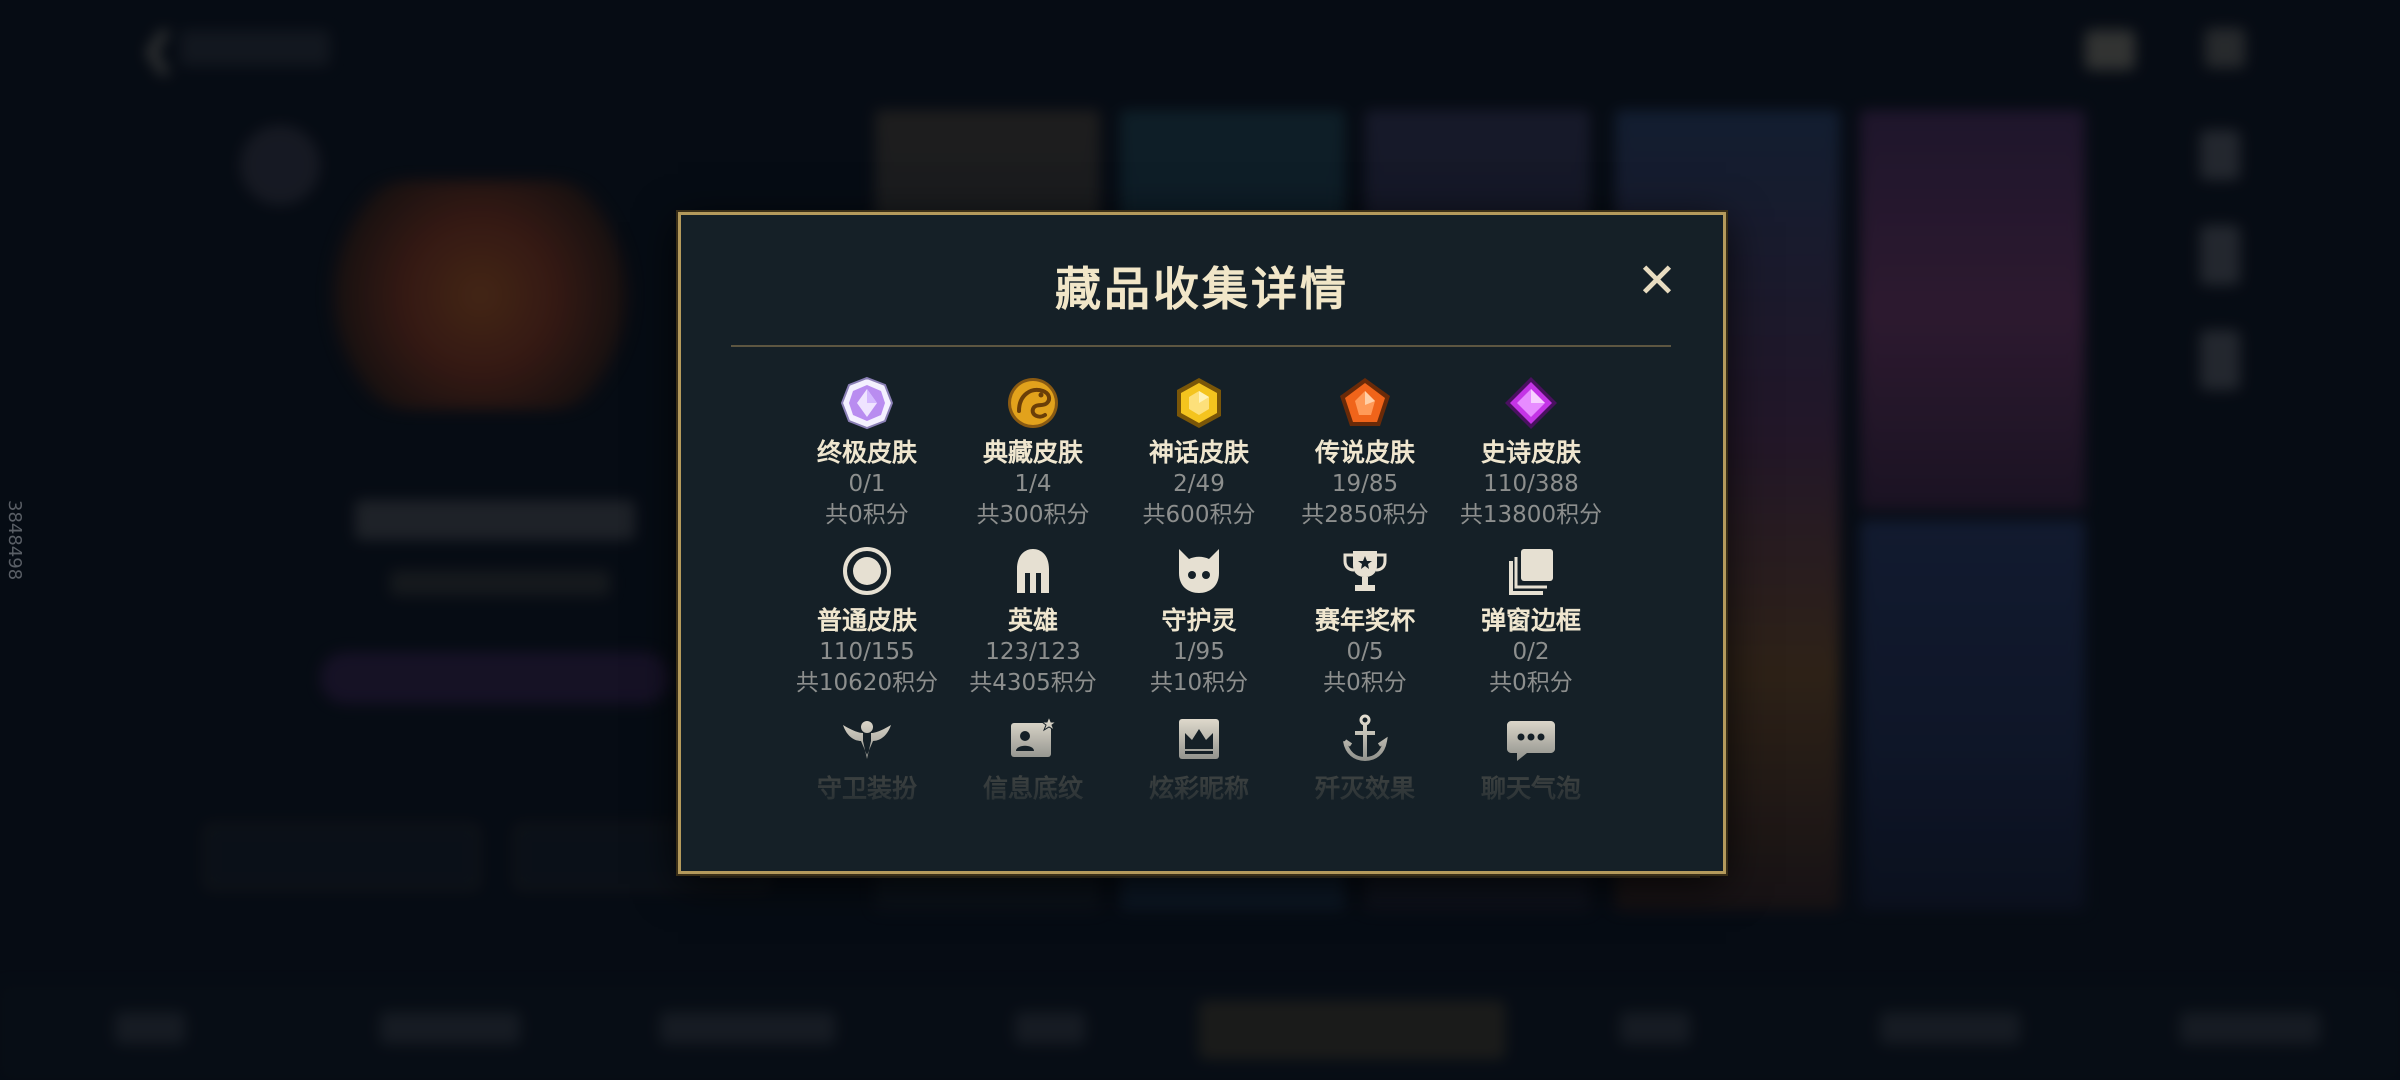 This screenshot has height=1080, width=2400. I want to click on legend-pentagon-icon, so click(1365, 402).